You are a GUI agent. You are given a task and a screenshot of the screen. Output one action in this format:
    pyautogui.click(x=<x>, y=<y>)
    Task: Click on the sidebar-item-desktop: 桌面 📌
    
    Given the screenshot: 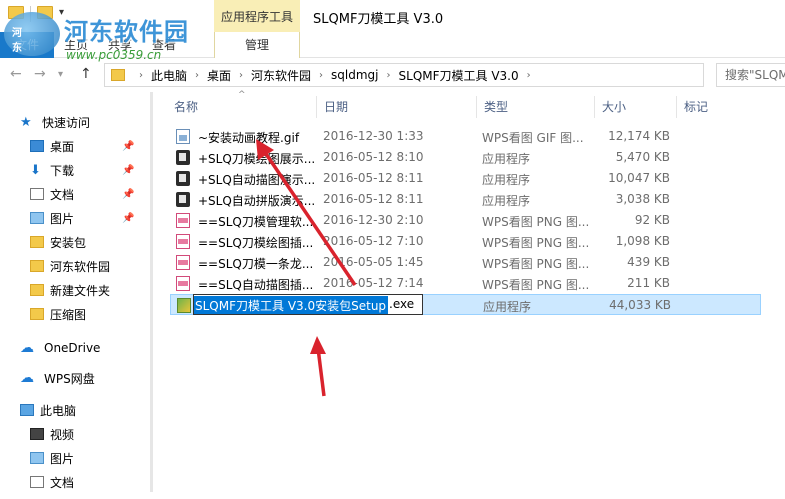 What is the action you would take?
    pyautogui.click(x=82, y=146)
    